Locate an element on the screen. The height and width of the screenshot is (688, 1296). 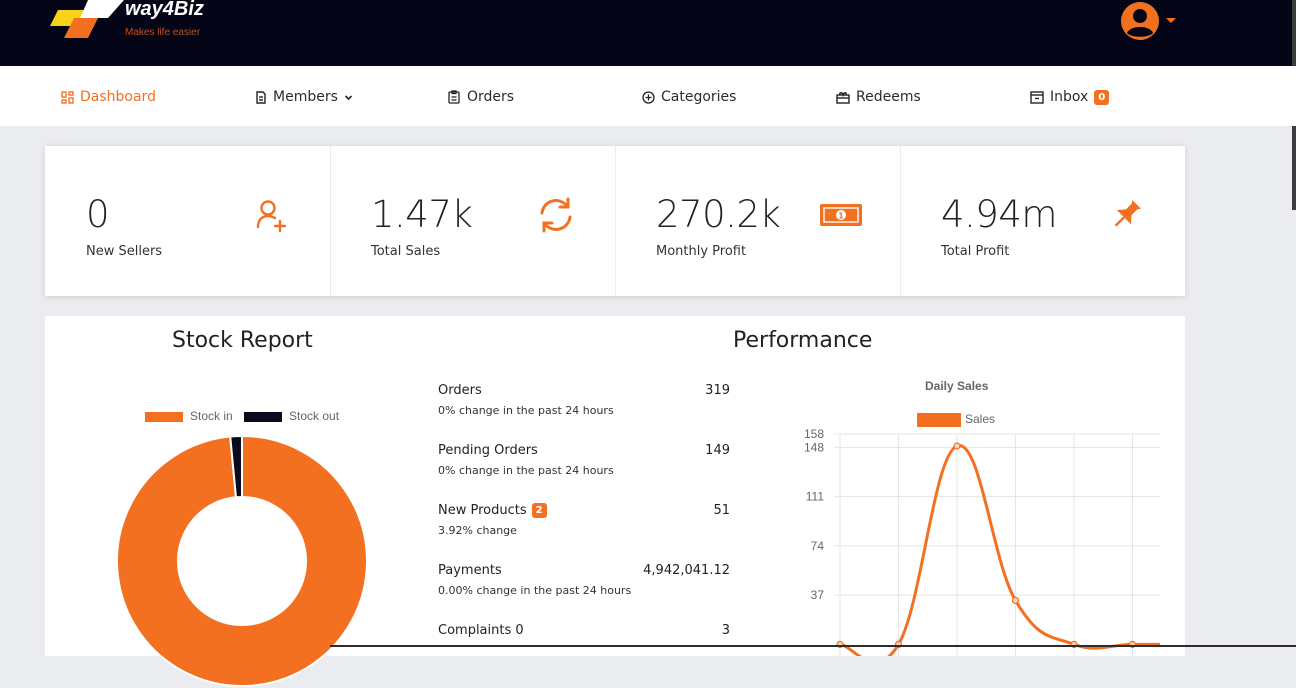
pin-icon is located at coordinates (1127, 213).